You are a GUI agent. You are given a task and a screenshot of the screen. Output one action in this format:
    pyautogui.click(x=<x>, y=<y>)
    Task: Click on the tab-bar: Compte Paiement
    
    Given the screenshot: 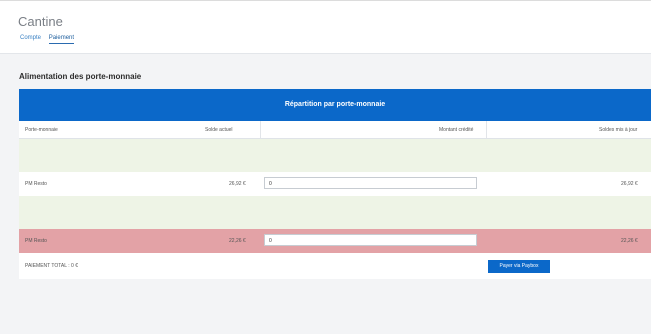 What is the action you would take?
    pyautogui.click(x=50, y=39)
    